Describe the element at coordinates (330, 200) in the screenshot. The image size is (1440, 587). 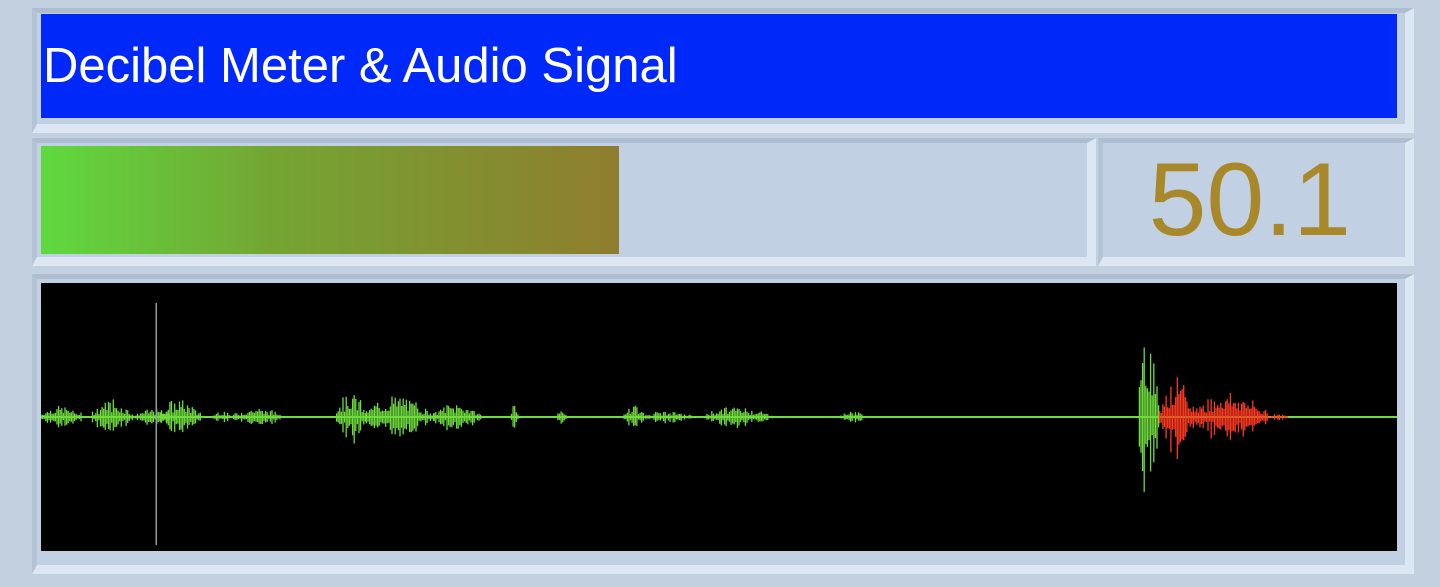
I see `decibel-level-fill` at that location.